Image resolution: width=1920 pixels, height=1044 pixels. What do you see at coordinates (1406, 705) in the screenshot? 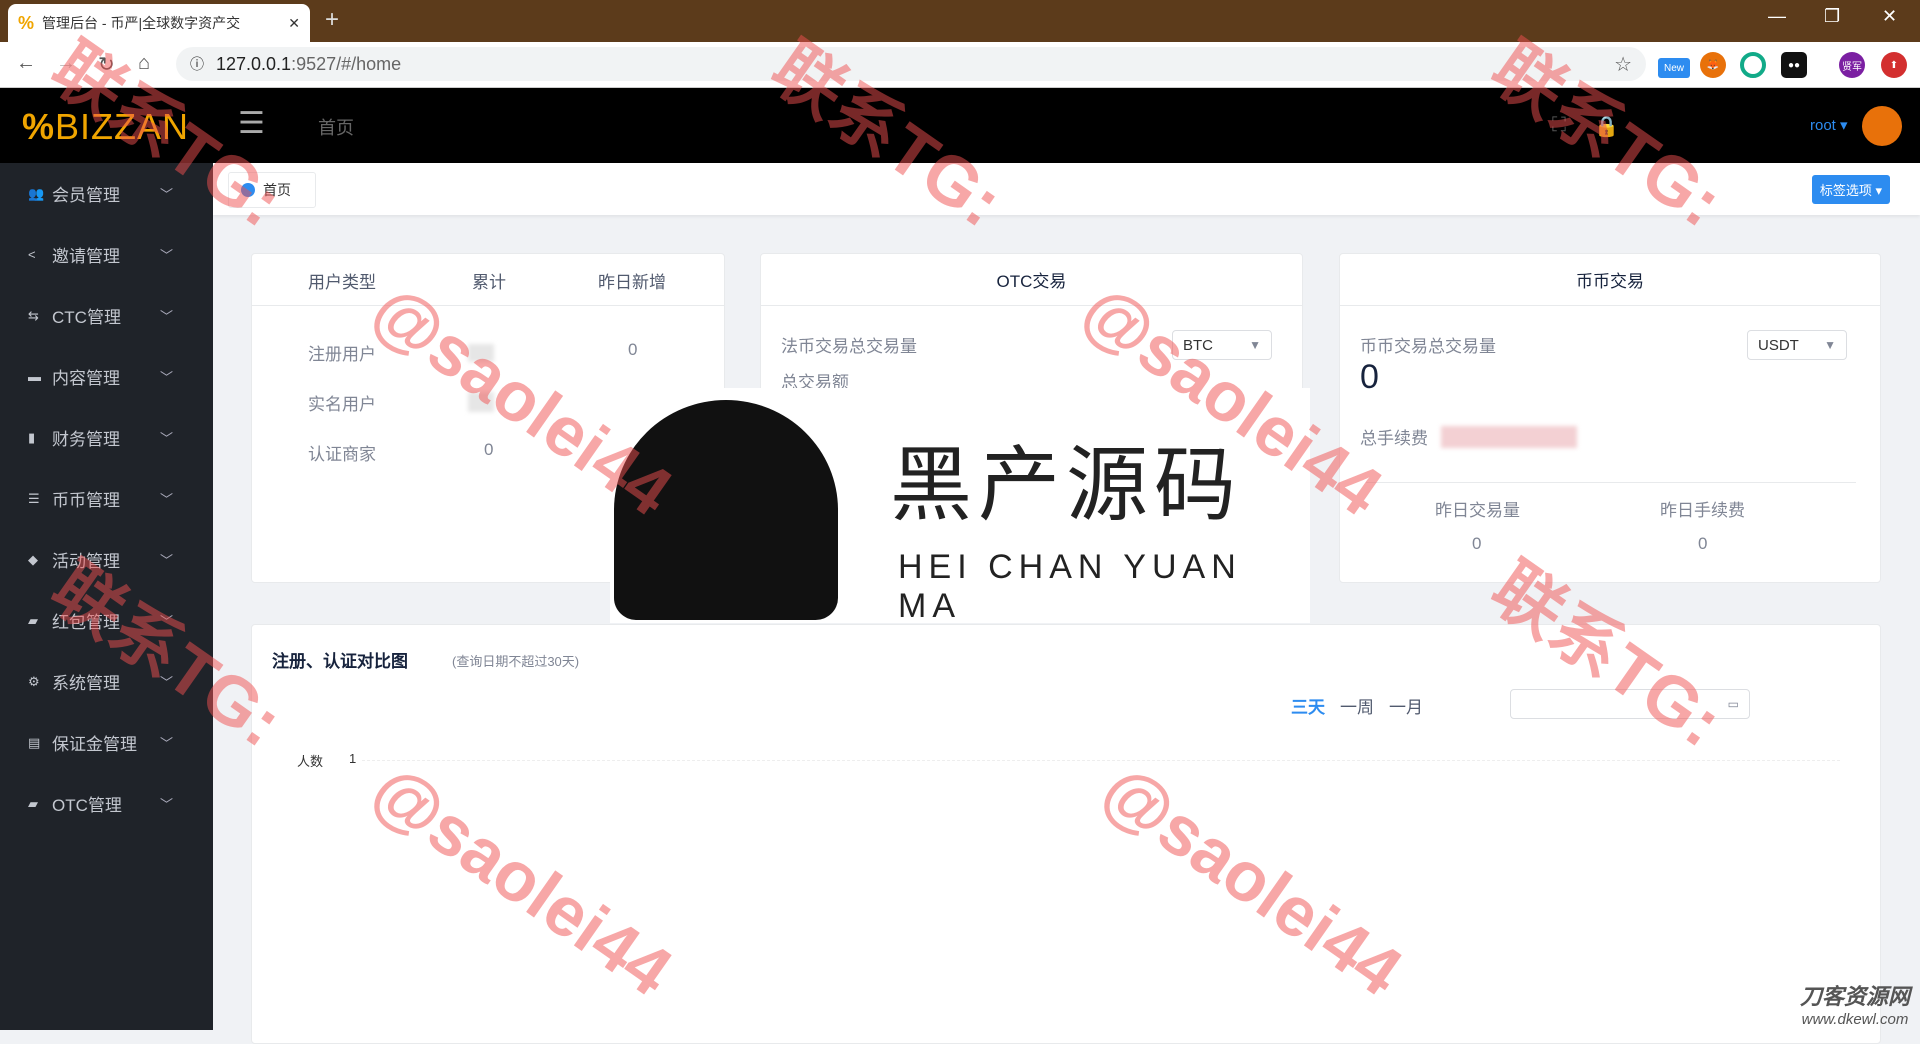
I see `range-month: 一月` at bounding box center [1406, 705].